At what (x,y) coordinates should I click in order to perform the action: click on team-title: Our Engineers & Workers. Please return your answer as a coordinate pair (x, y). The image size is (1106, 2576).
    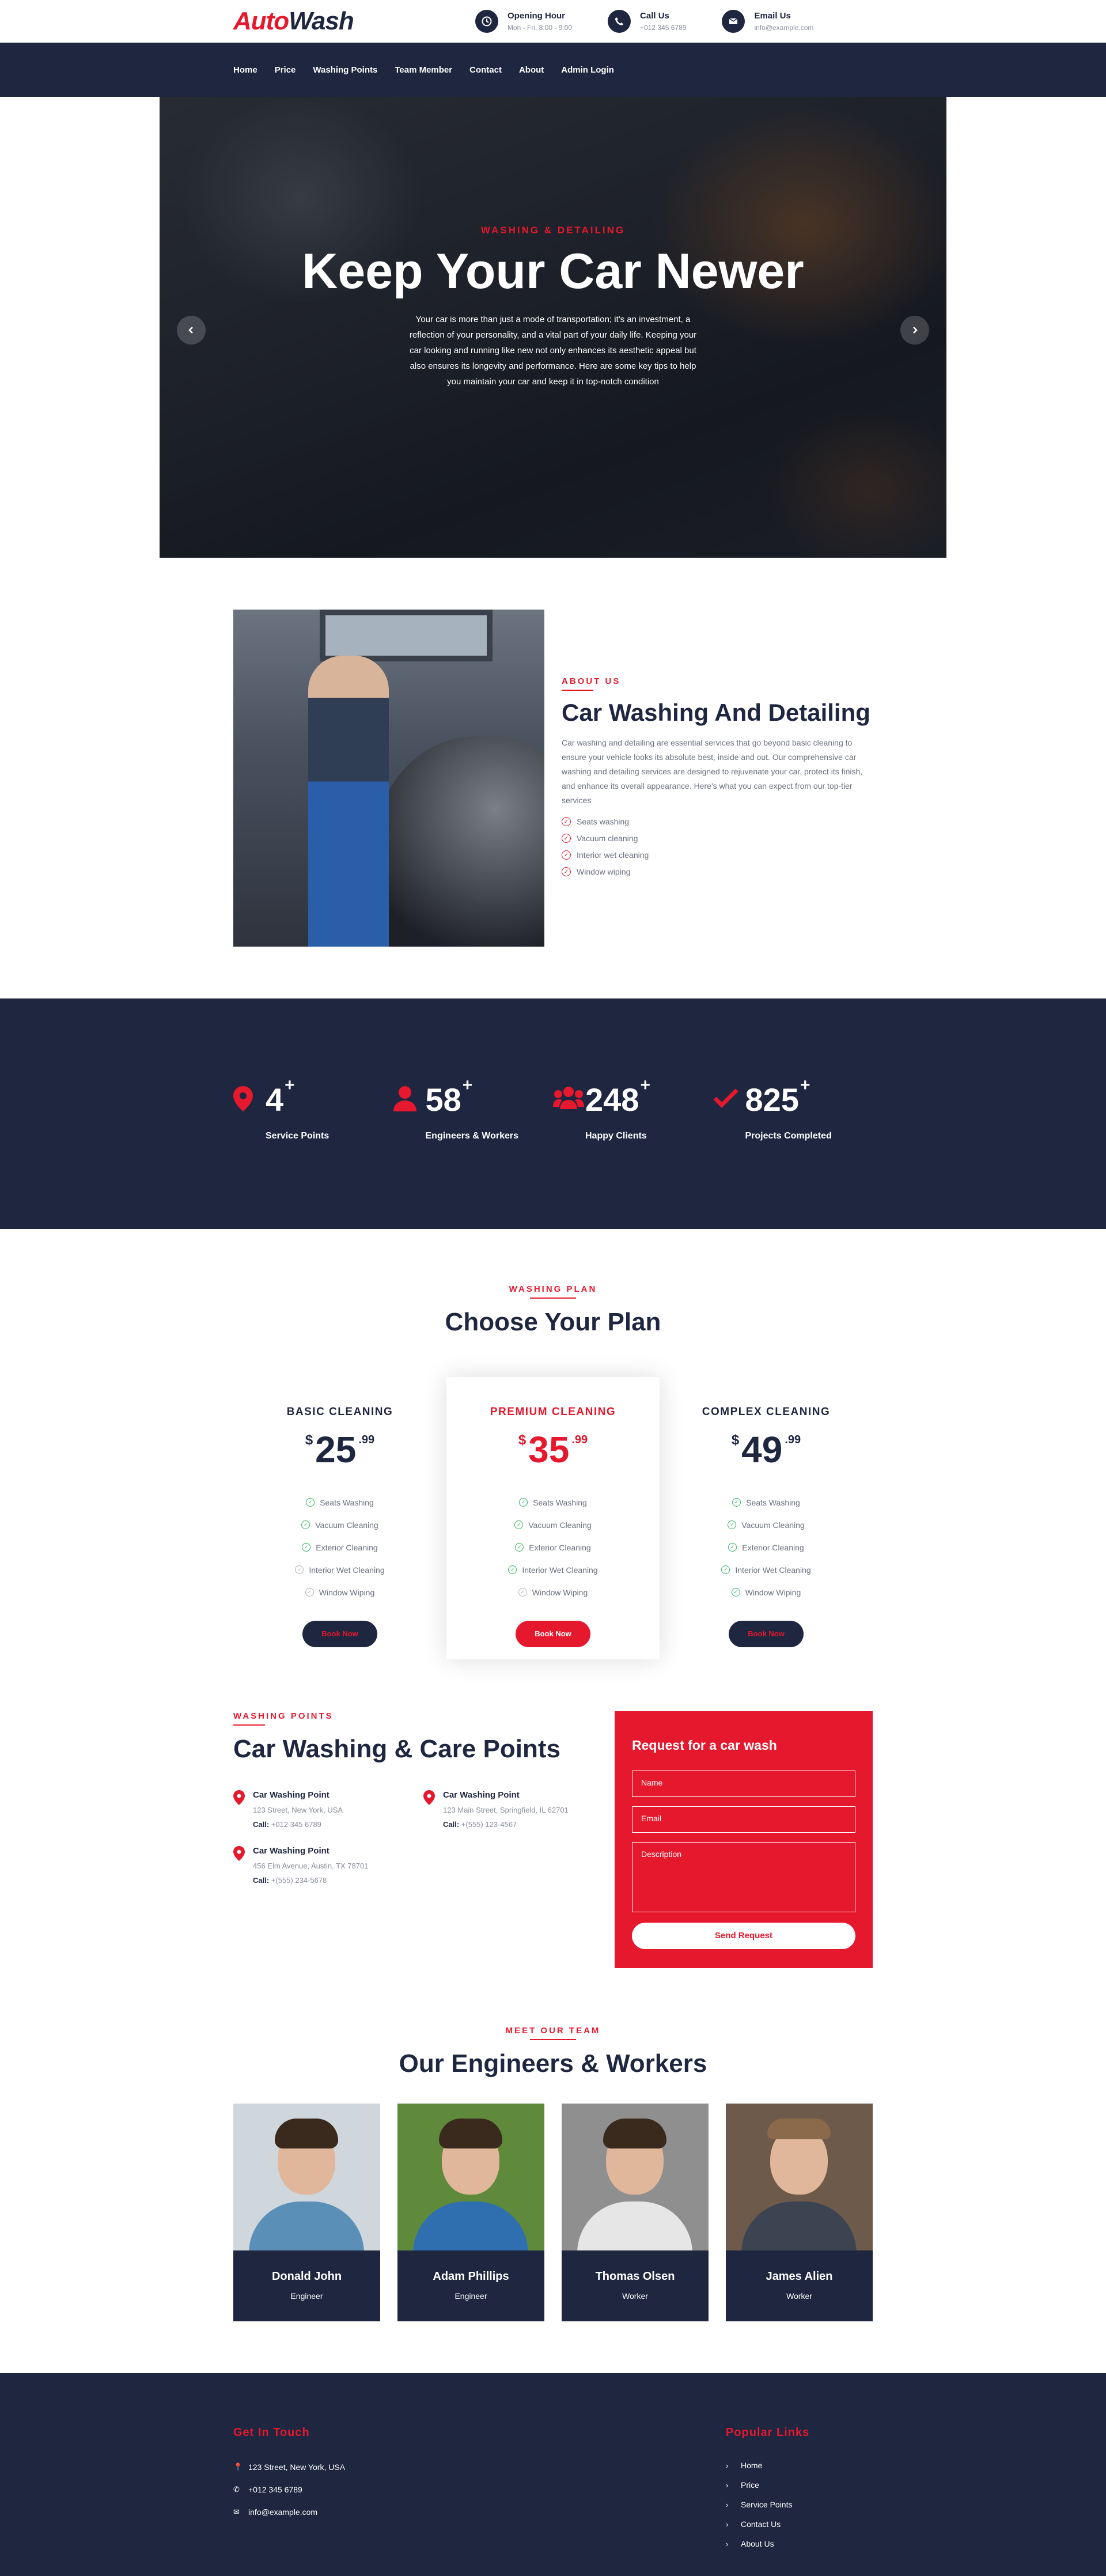
    Looking at the image, I should click on (553, 2063).